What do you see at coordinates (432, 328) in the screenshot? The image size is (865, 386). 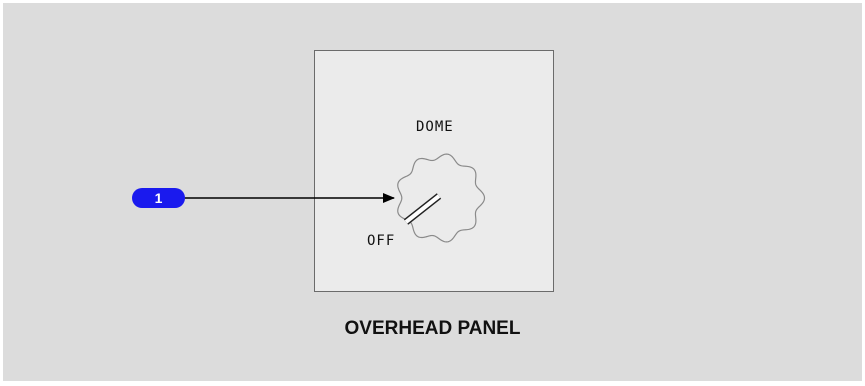 I see `panel-title: OVERHEAD PANEL` at bounding box center [432, 328].